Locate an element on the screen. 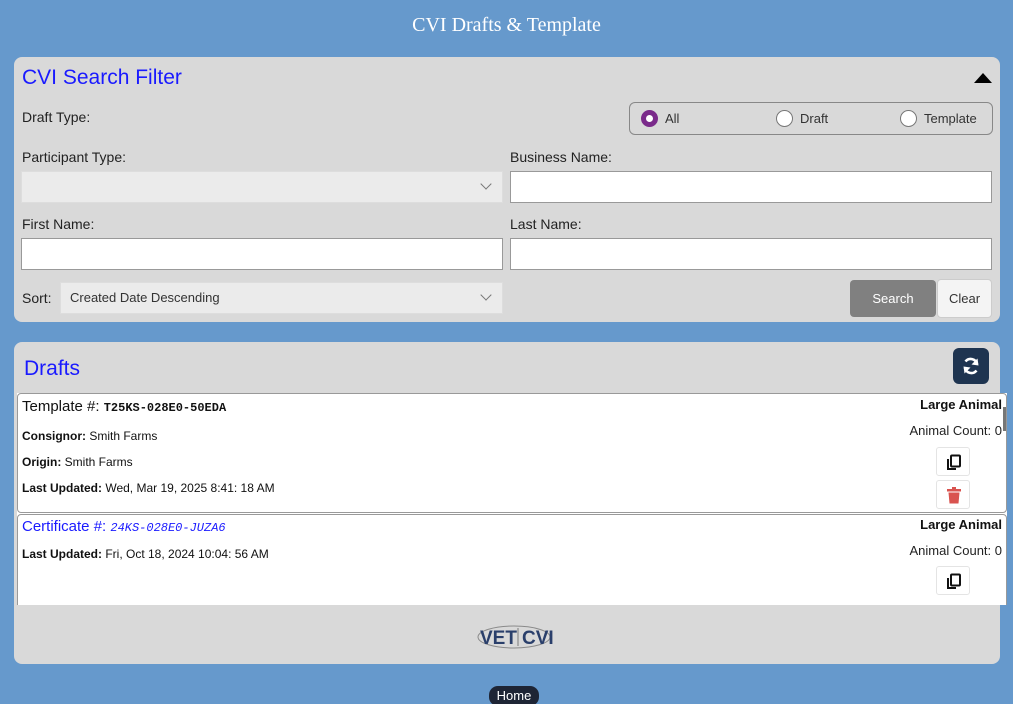 Image resolution: width=1013 pixels, height=704 pixels. last-name-input is located at coordinates (751, 254).